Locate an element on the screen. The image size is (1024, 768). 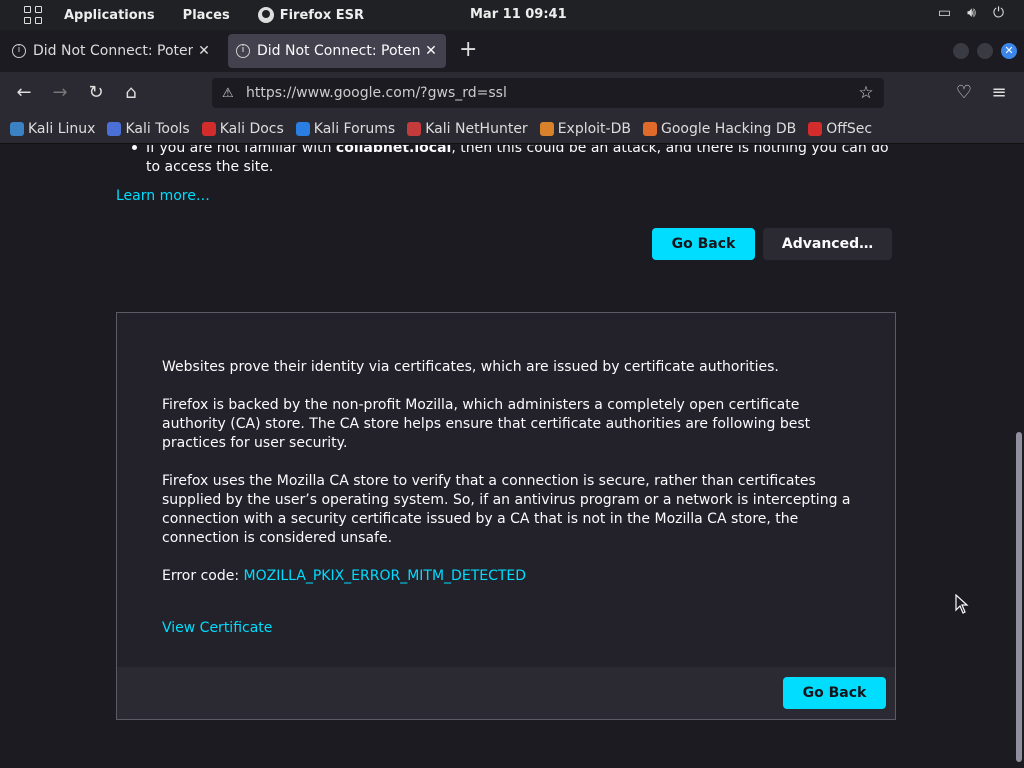
applications-menu: Applications is located at coordinates (109, 15).